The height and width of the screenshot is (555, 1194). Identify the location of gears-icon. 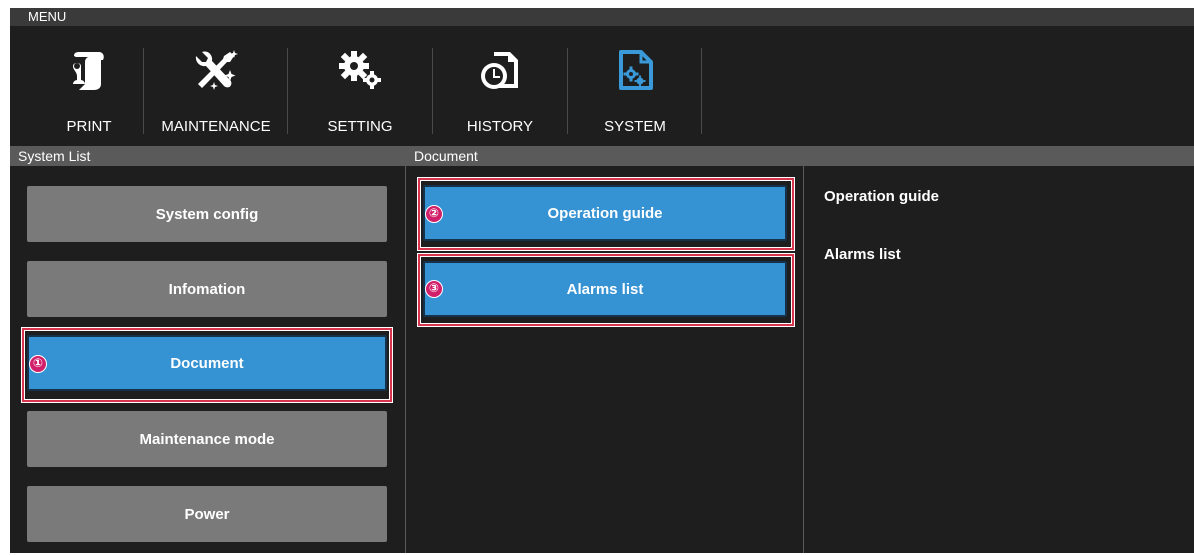
(360, 70).